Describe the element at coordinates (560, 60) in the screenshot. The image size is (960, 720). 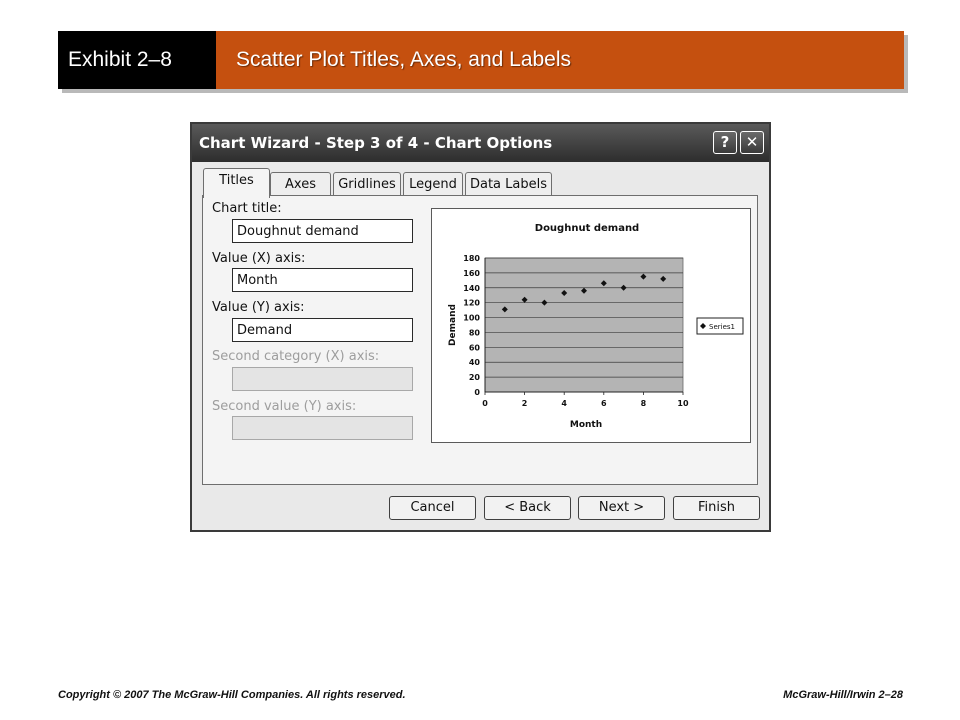
I see `slide-title: Scatter Plot Titles, Axes, and Labels` at that location.